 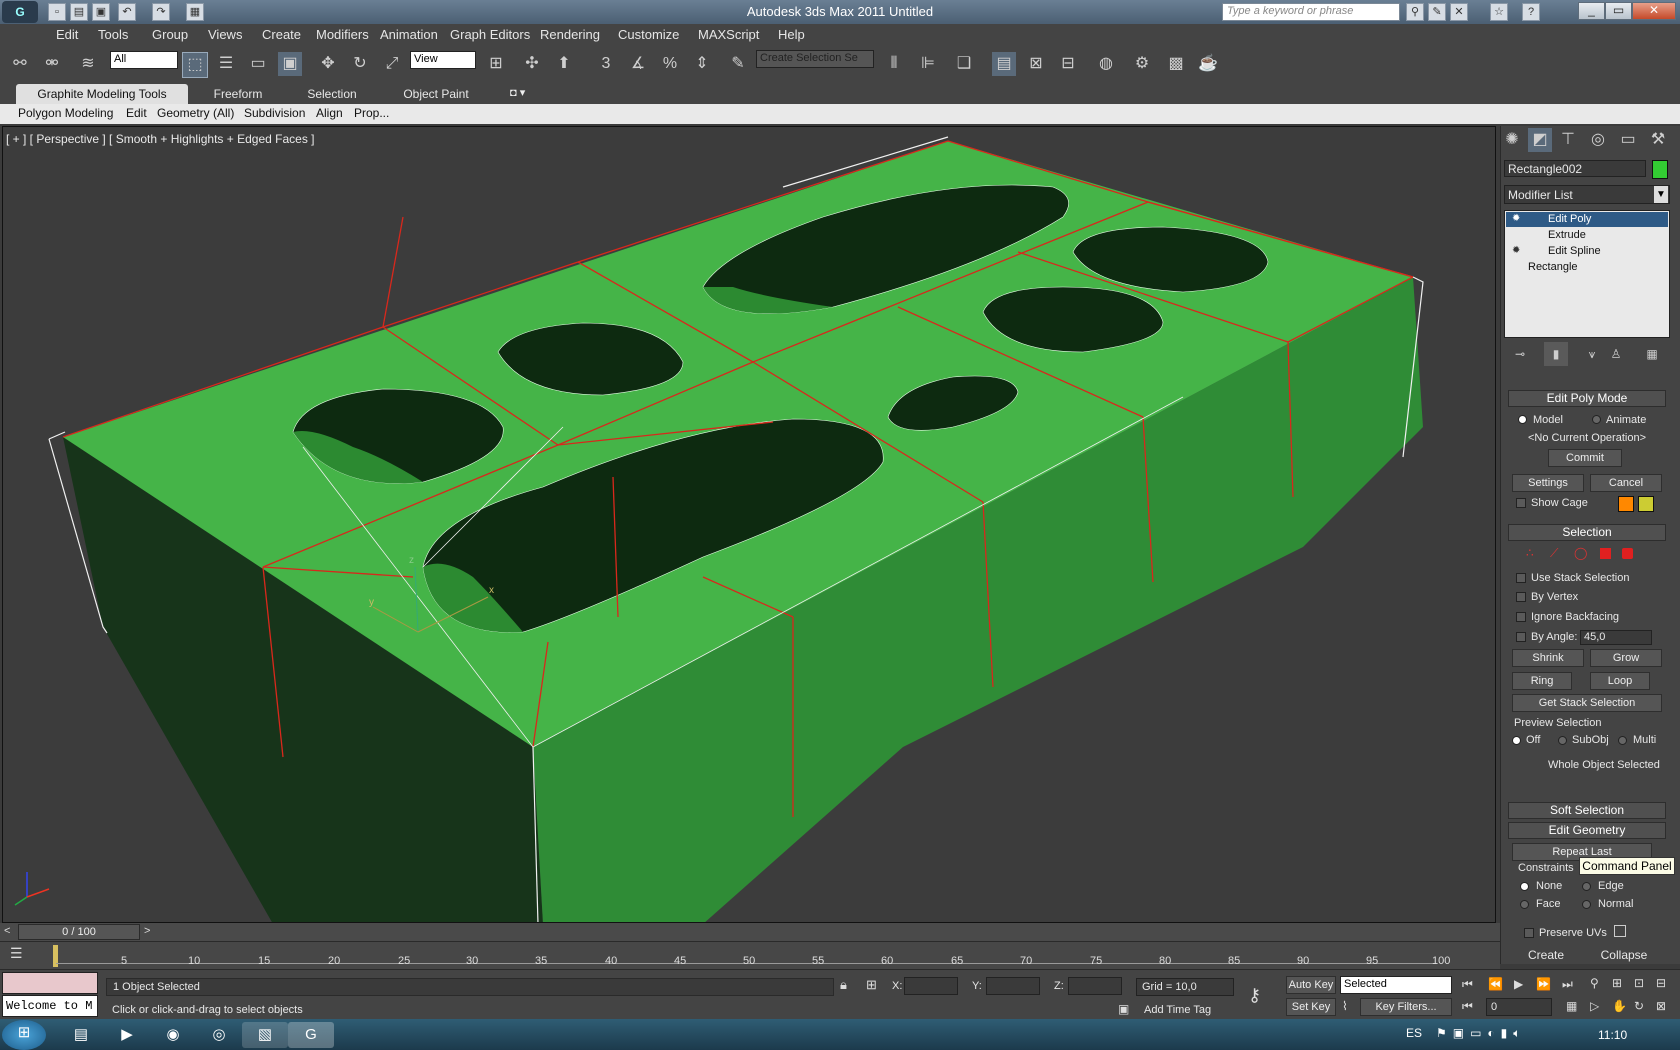 What do you see at coordinates (1639, 1006) in the screenshot?
I see `orbit-icon: ↻` at bounding box center [1639, 1006].